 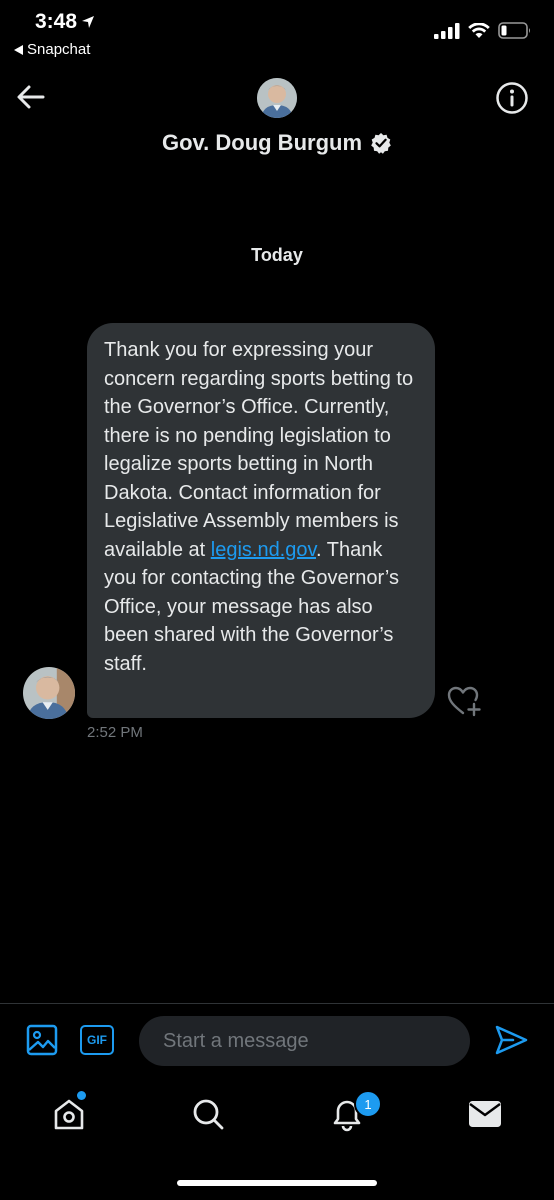 I want to click on search-tab-icon, so click(x=208, y=1114).